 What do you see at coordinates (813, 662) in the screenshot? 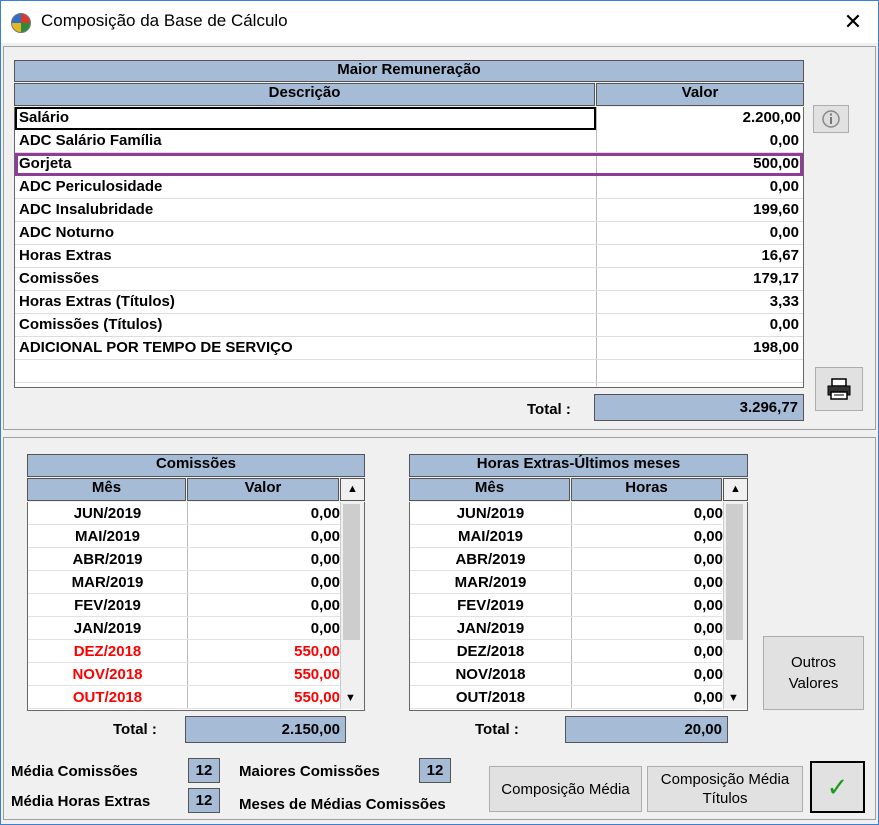
I see `outros-valores-label-1: Outros` at bounding box center [813, 662].